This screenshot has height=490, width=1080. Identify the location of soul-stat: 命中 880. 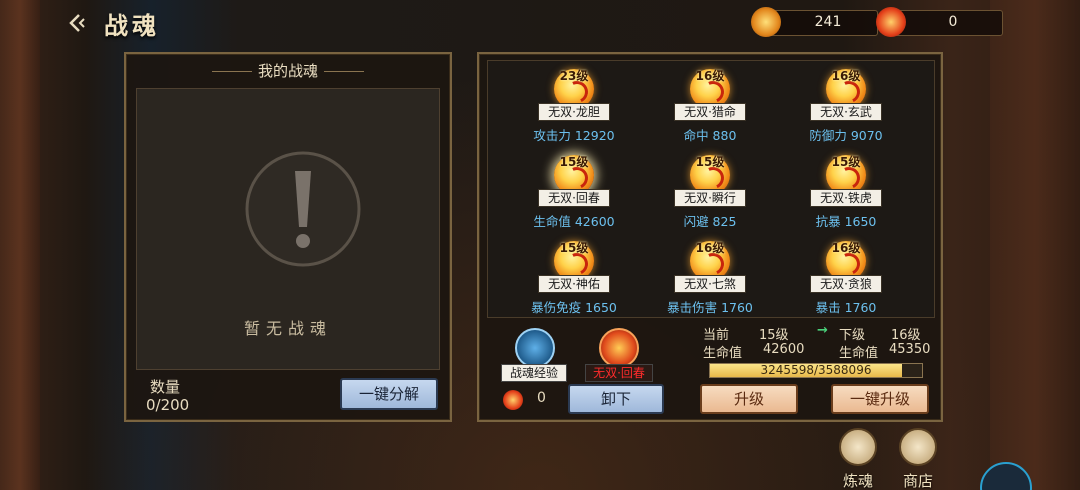
(710, 135).